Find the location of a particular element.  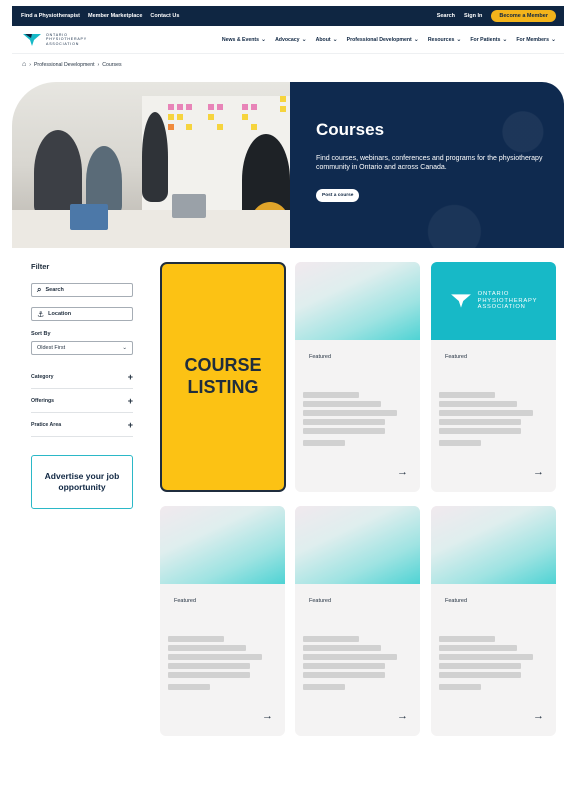

nav-about: About ⌄ is located at coordinates (327, 40).